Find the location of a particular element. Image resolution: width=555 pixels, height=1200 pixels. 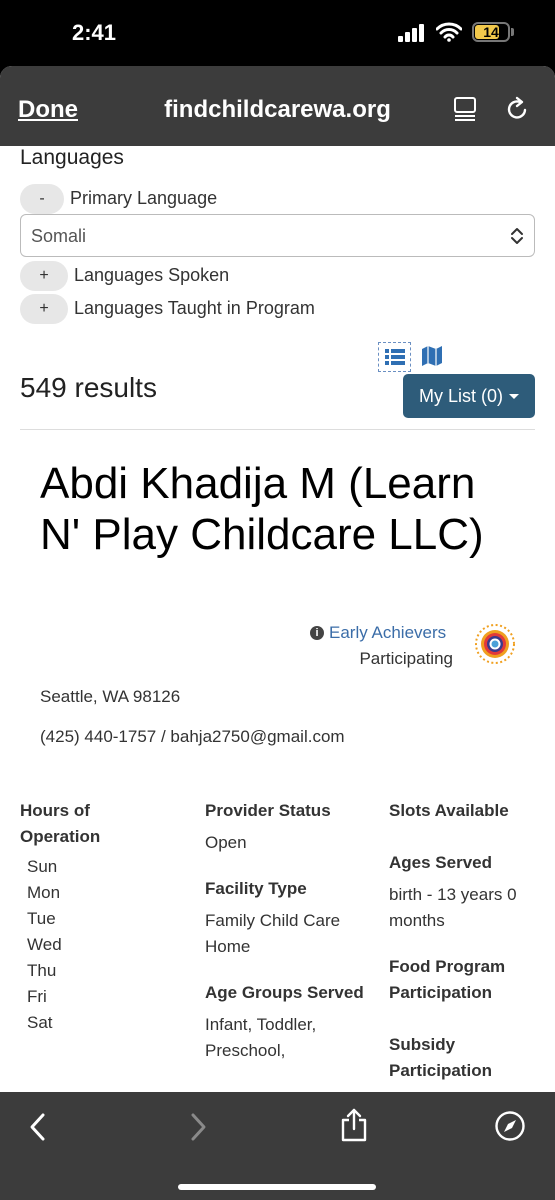

info-icon: i is located at coordinates (317, 633).